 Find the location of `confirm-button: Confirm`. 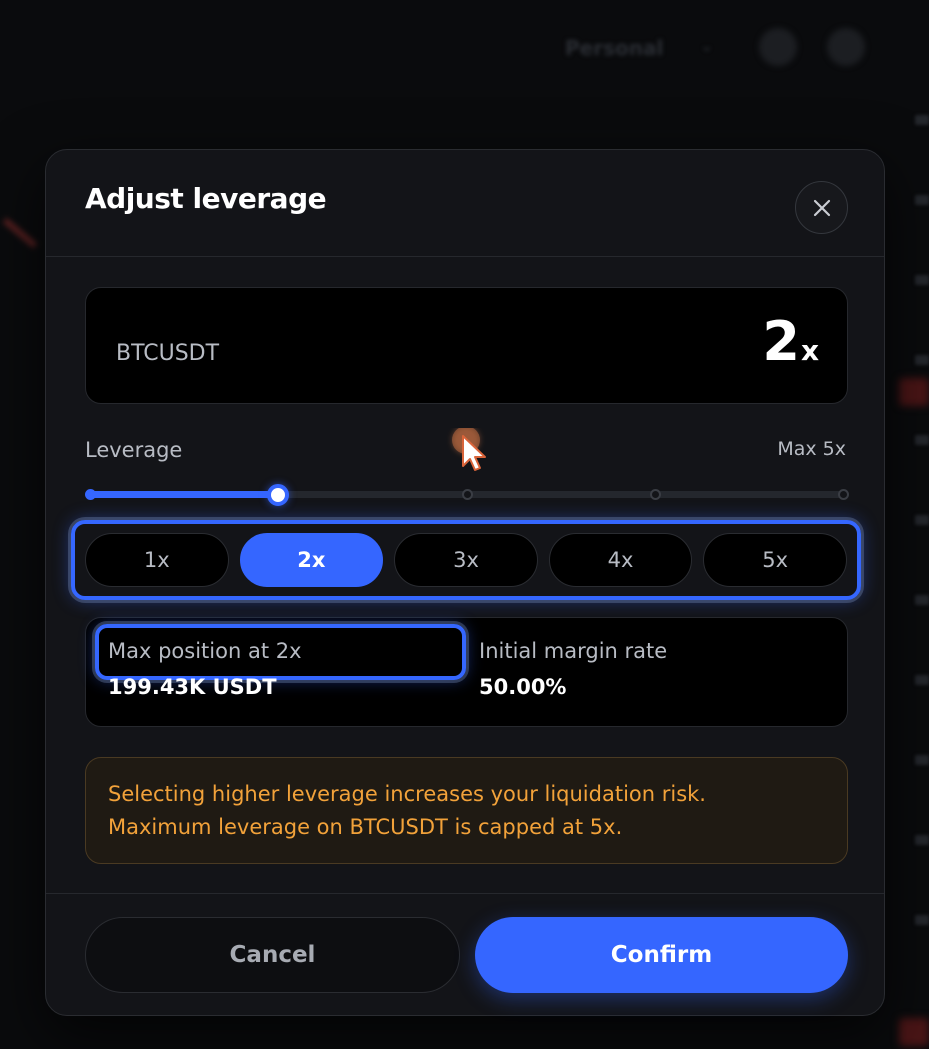

confirm-button: Confirm is located at coordinates (661, 955).